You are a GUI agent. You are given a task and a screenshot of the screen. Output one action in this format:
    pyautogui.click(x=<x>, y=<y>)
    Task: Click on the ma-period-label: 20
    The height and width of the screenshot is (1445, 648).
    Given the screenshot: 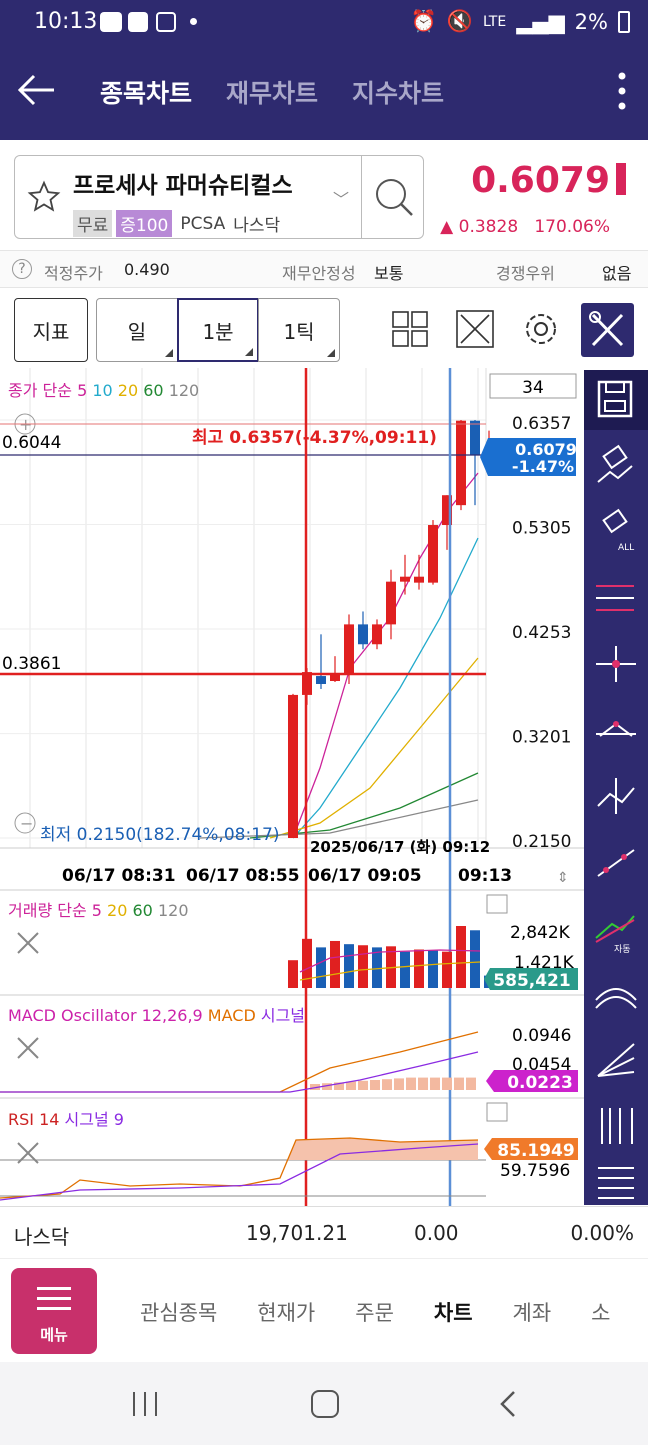 What is the action you would take?
    pyautogui.click(x=130, y=390)
    